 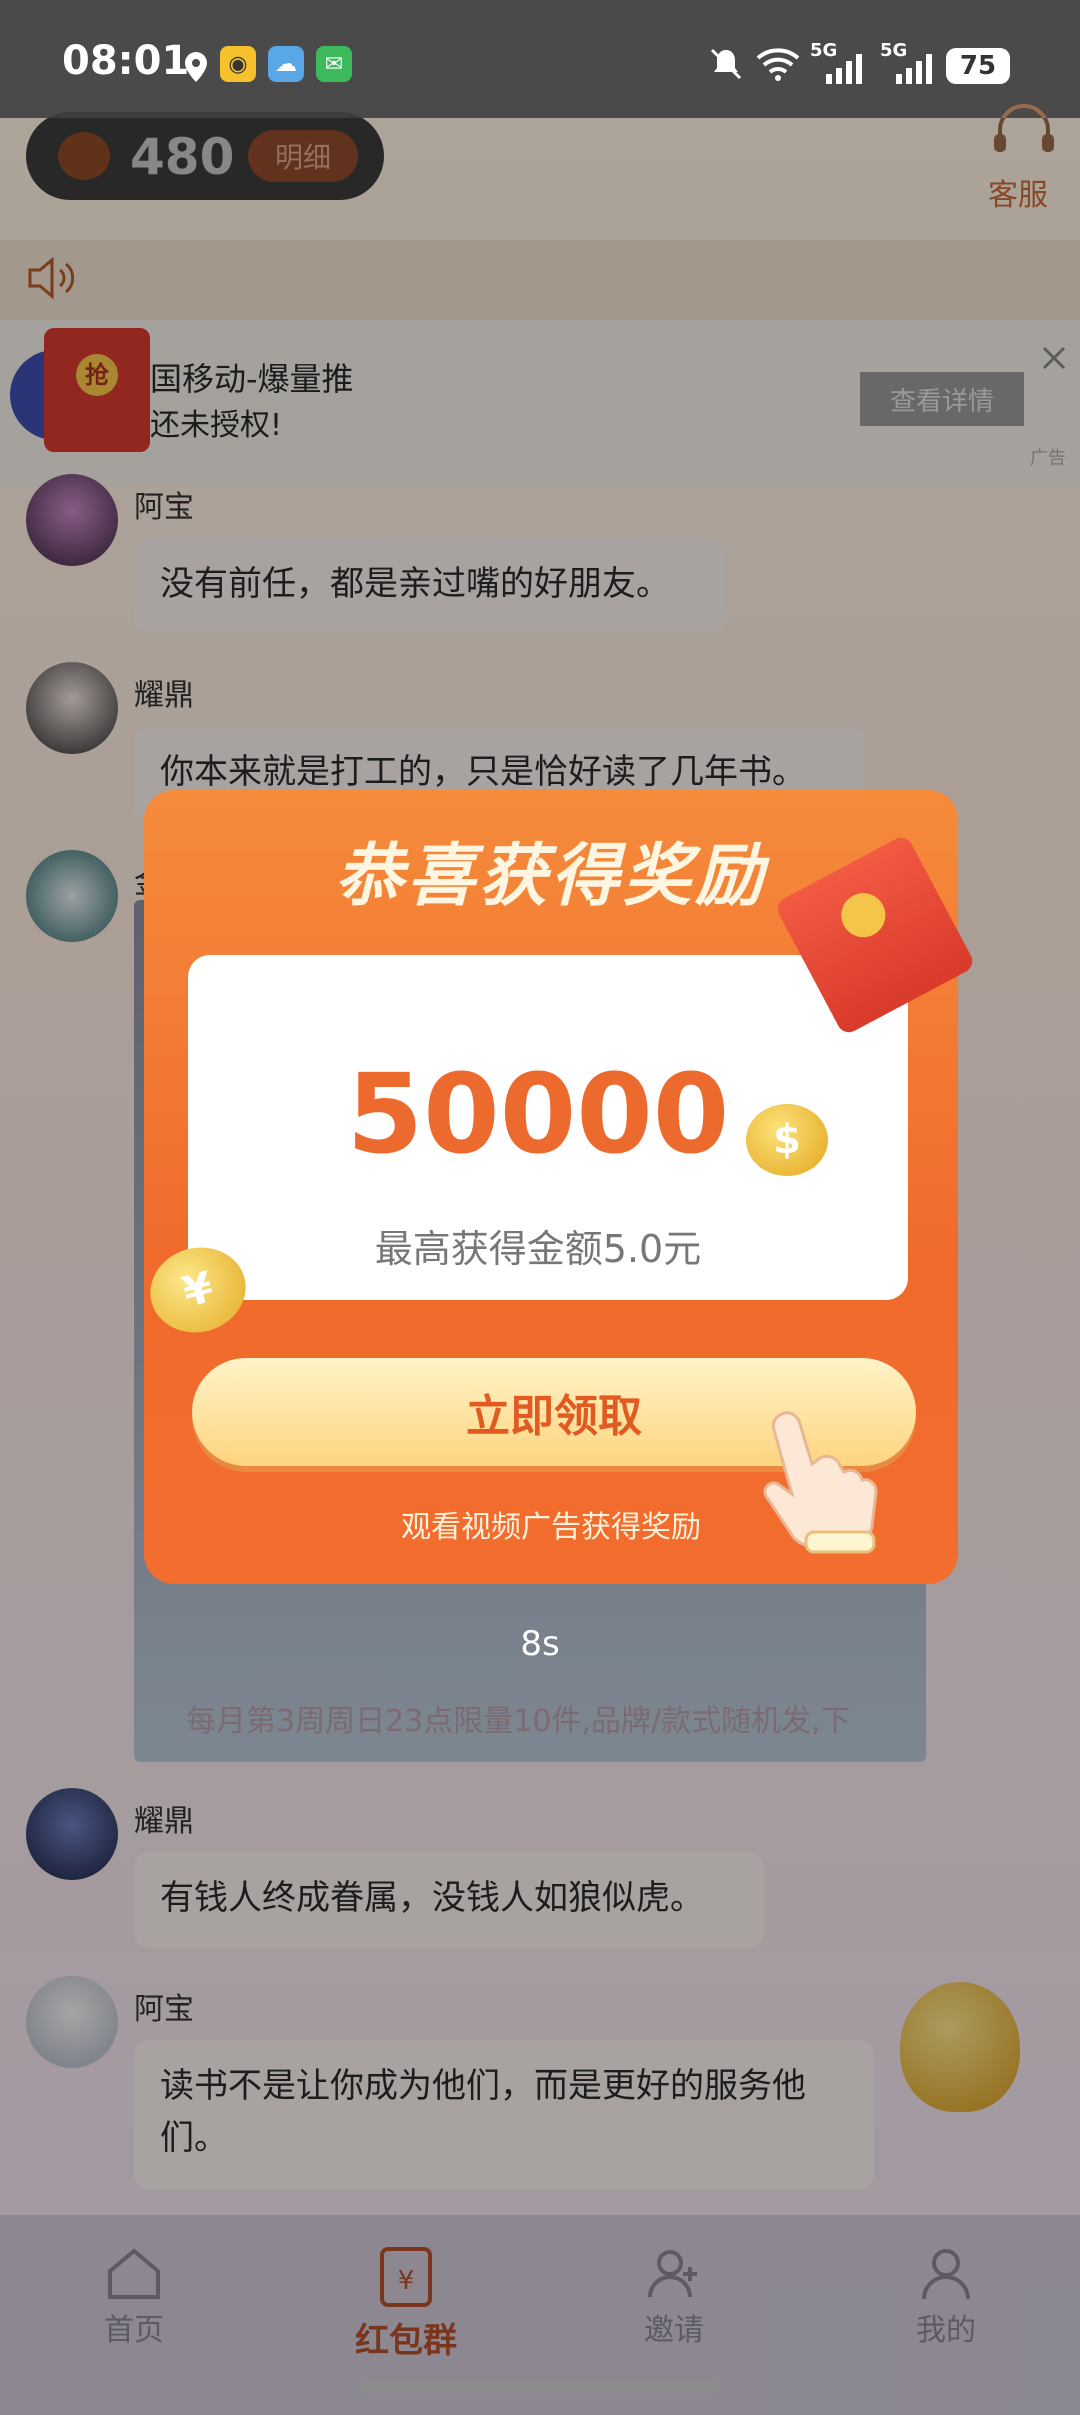 I want to click on video-banner-text: 每月第3周周日23点限量10件,品牌/款式随机发,下, so click(x=518, y=1721).